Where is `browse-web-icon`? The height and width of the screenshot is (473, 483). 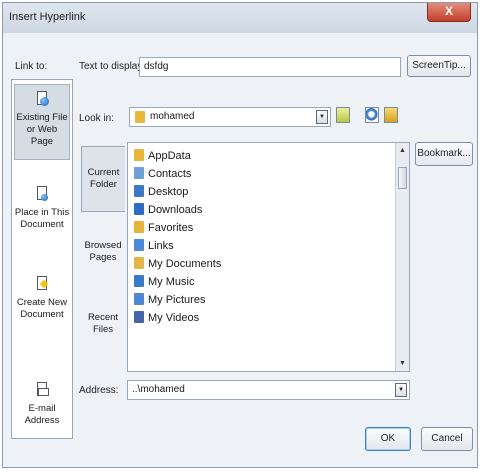 browse-web-icon is located at coordinates (372, 115).